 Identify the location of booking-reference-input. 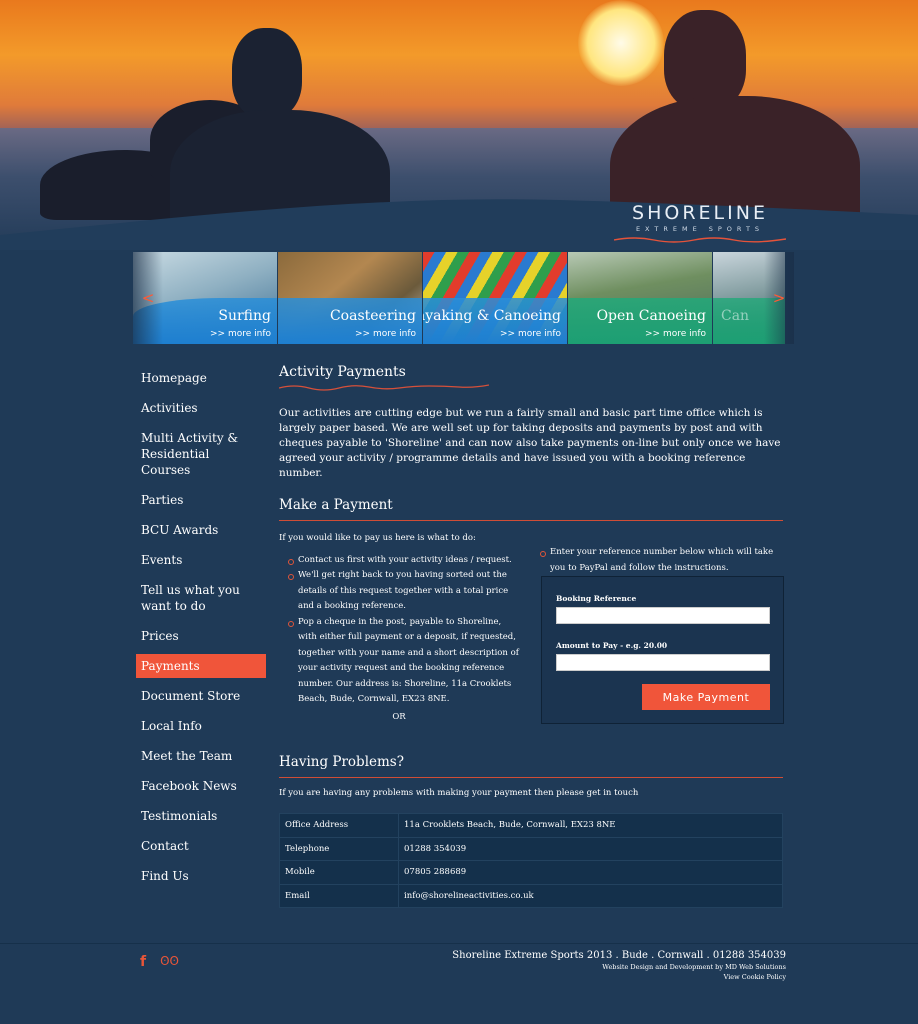
(663, 615).